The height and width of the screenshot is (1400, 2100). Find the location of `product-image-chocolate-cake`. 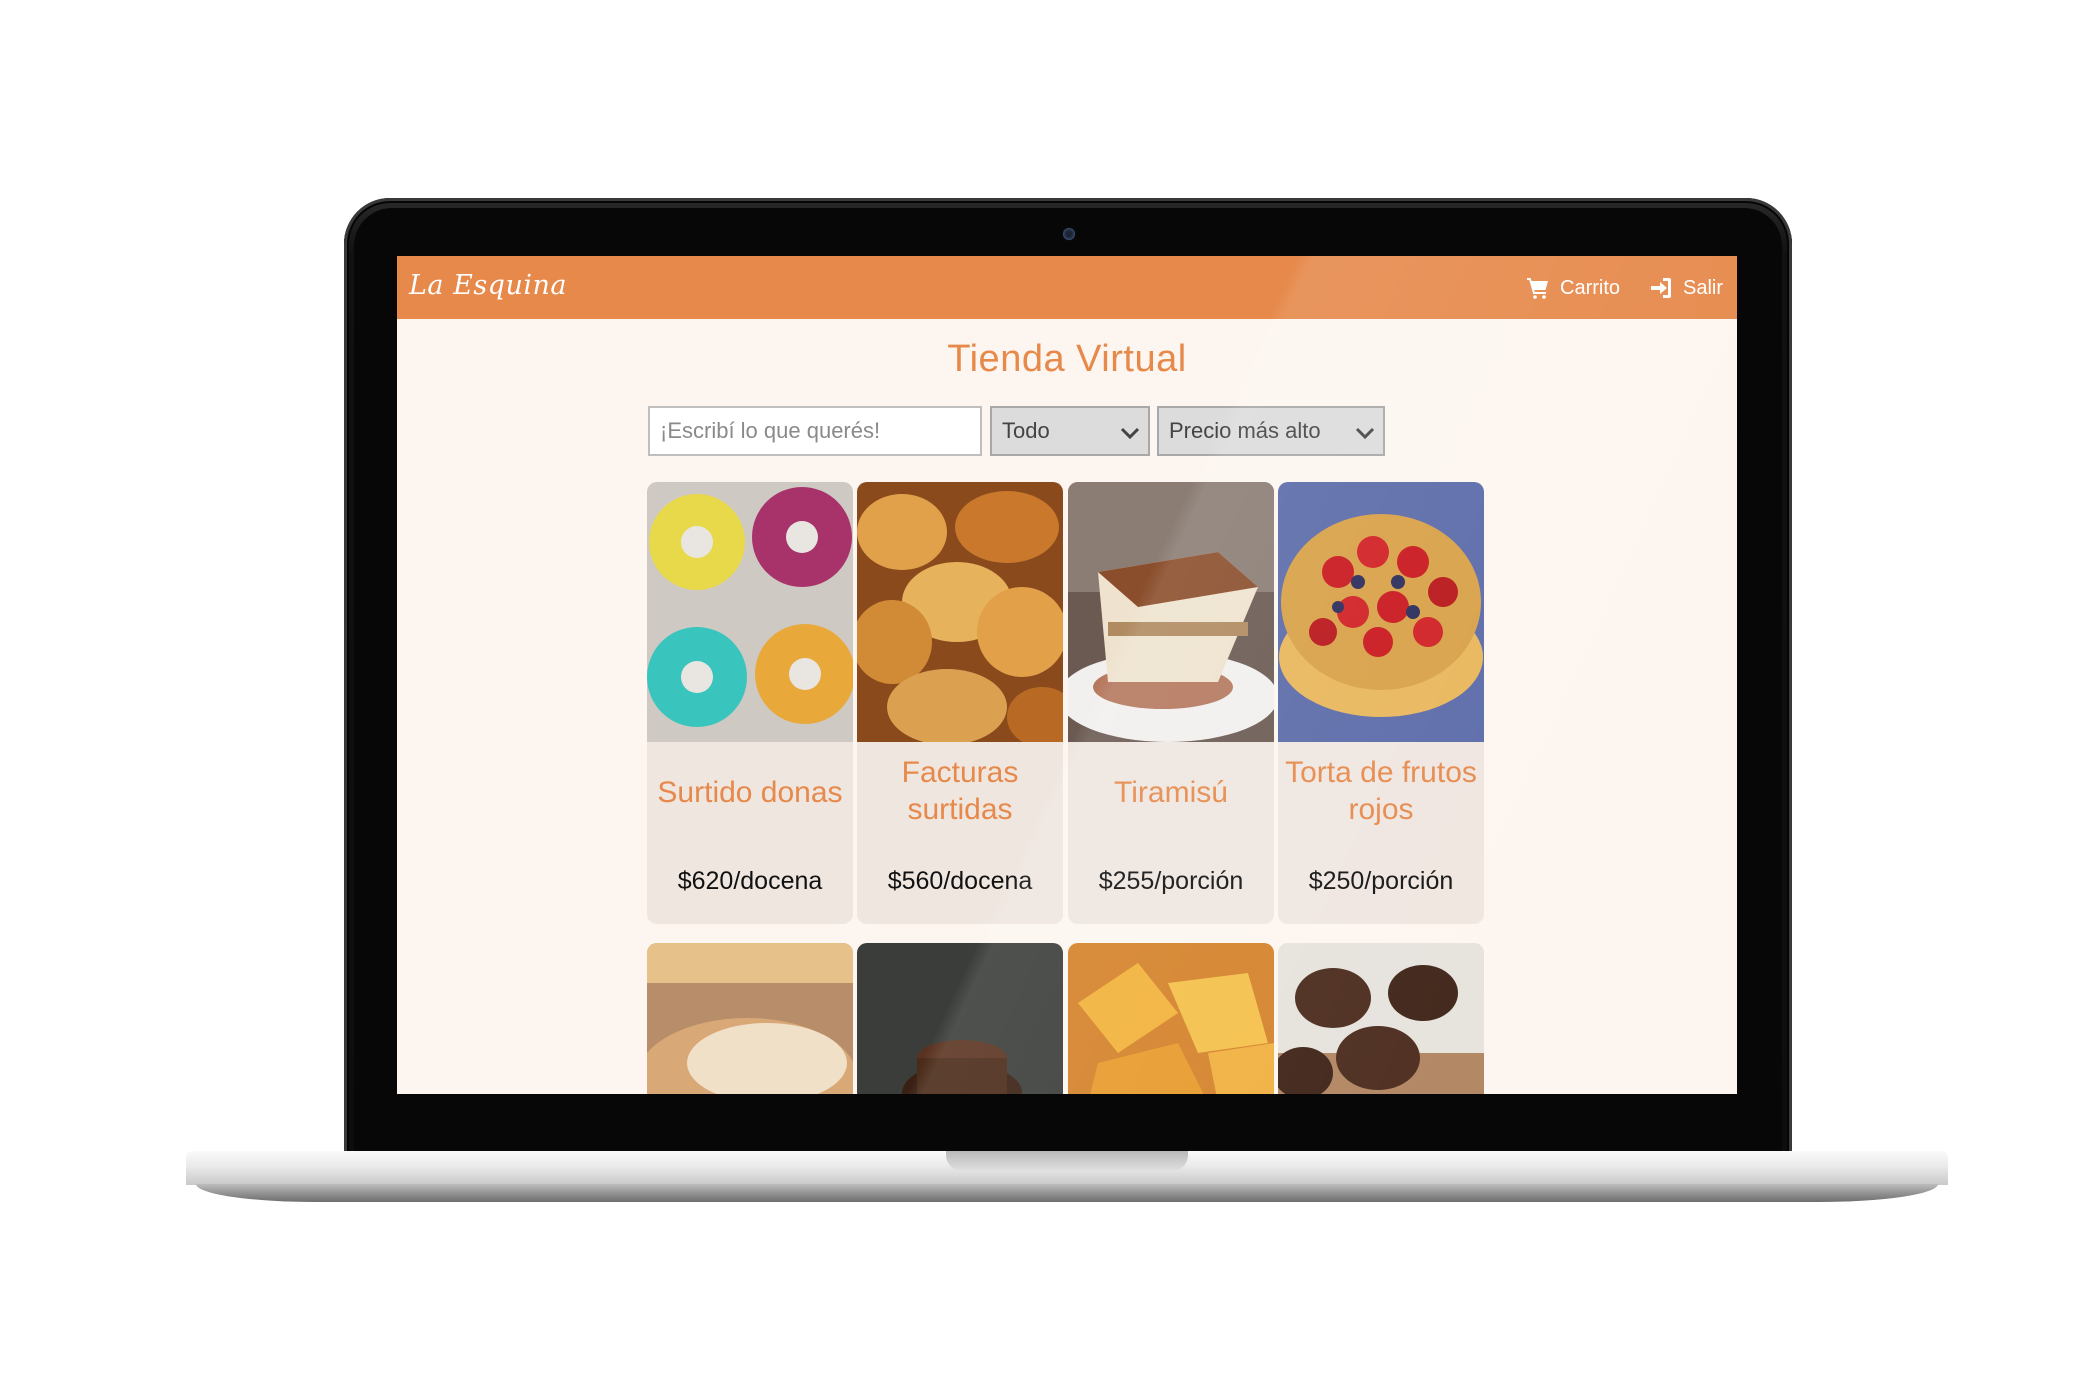

product-image-chocolate-cake is located at coordinates (960, 1018).